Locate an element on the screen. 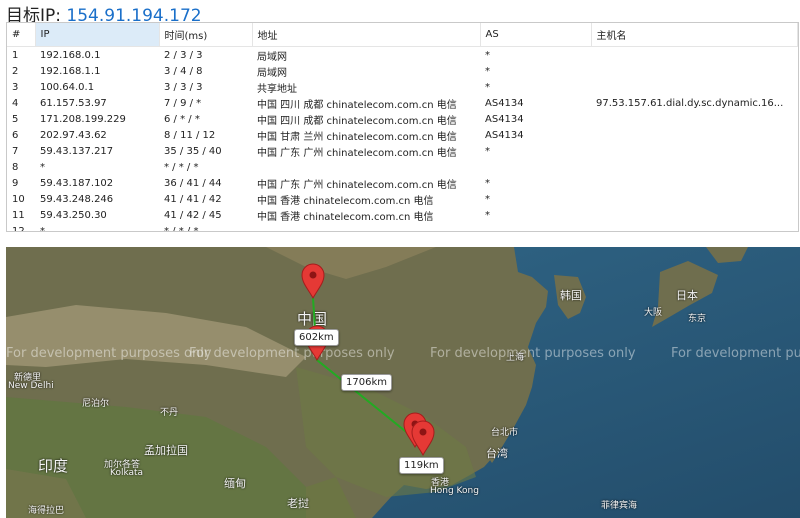 This screenshot has width=800, height=518. cell-ip: 59.43.187.102 is located at coordinates (77, 183).